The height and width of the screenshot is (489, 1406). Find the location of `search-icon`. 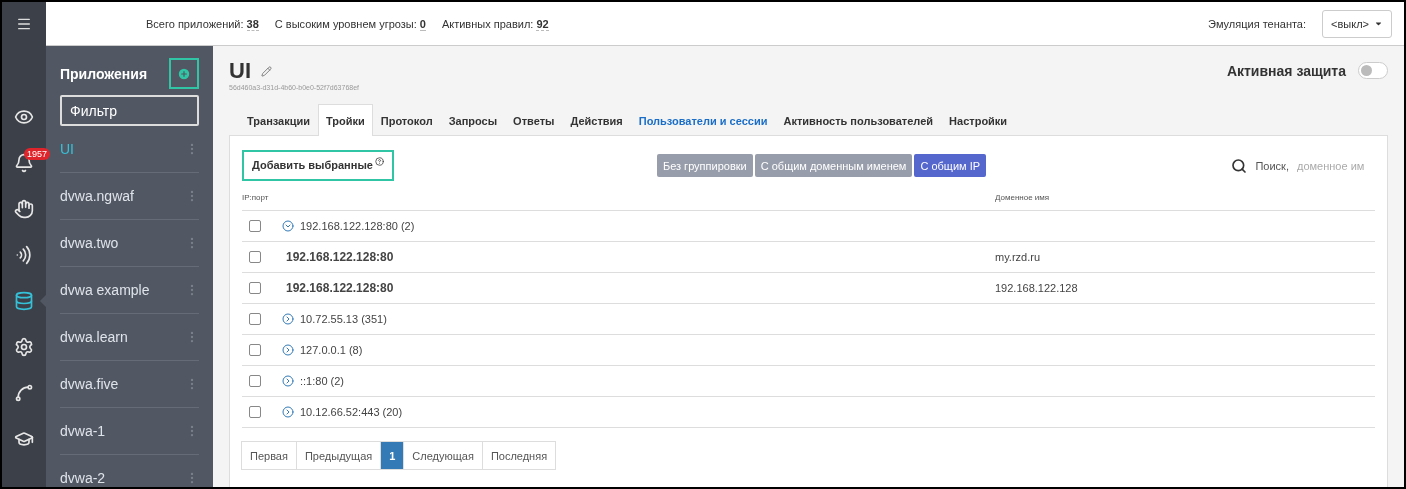

search-icon is located at coordinates (1239, 165).